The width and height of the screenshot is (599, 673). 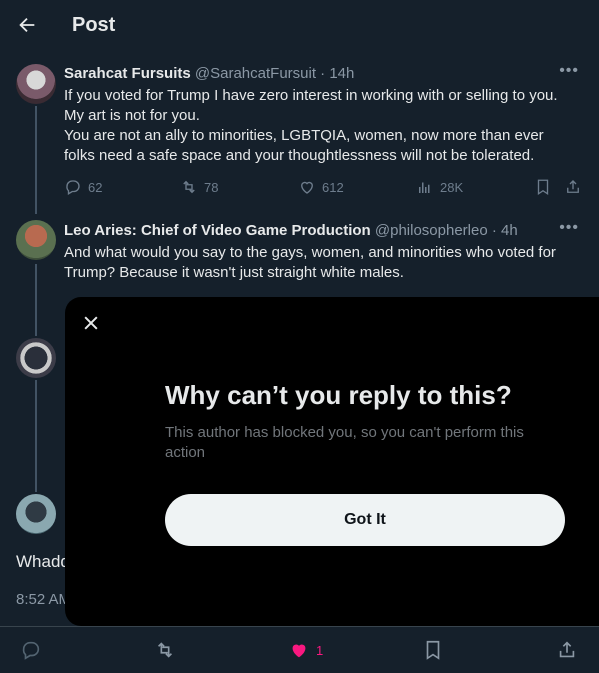 I want to click on reply-count: 62, so click(x=95, y=187).